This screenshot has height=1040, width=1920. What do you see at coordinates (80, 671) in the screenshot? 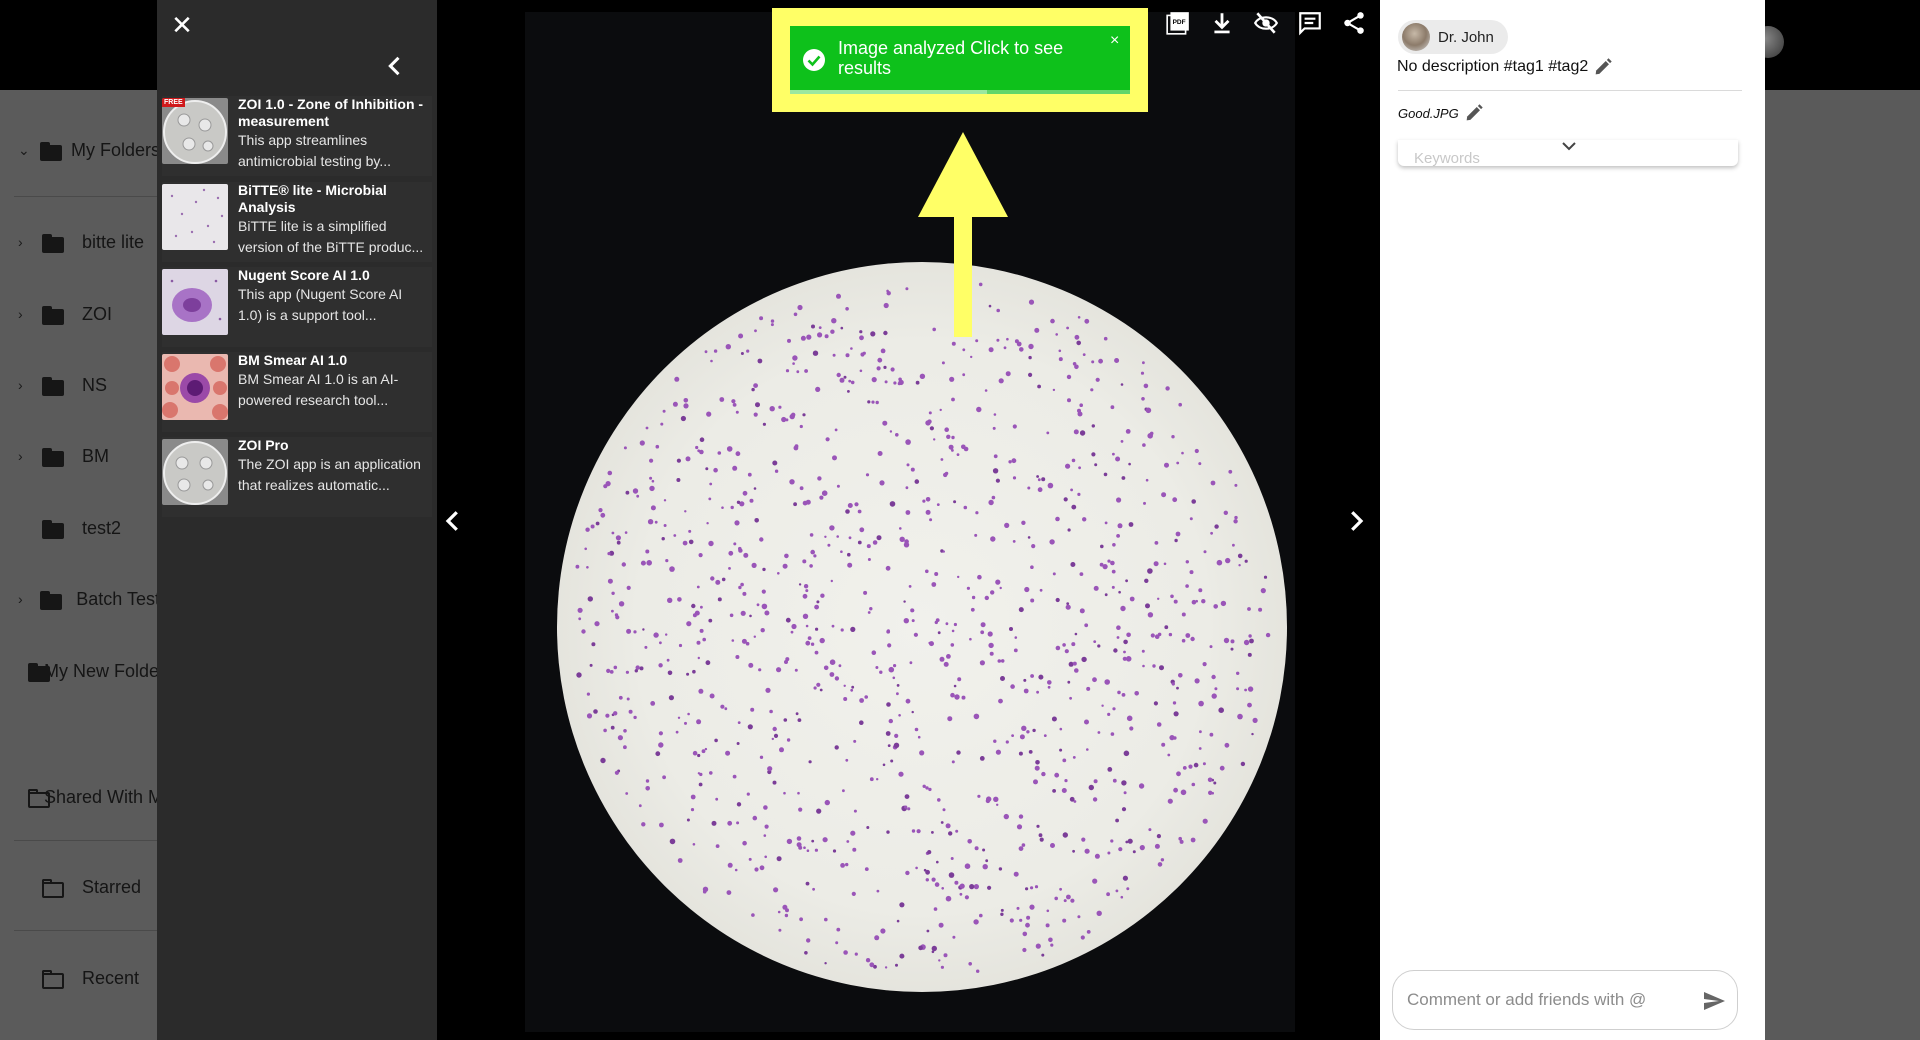
I see `sidebar-item-my-new-folder: My New Folder` at bounding box center [80, 671].